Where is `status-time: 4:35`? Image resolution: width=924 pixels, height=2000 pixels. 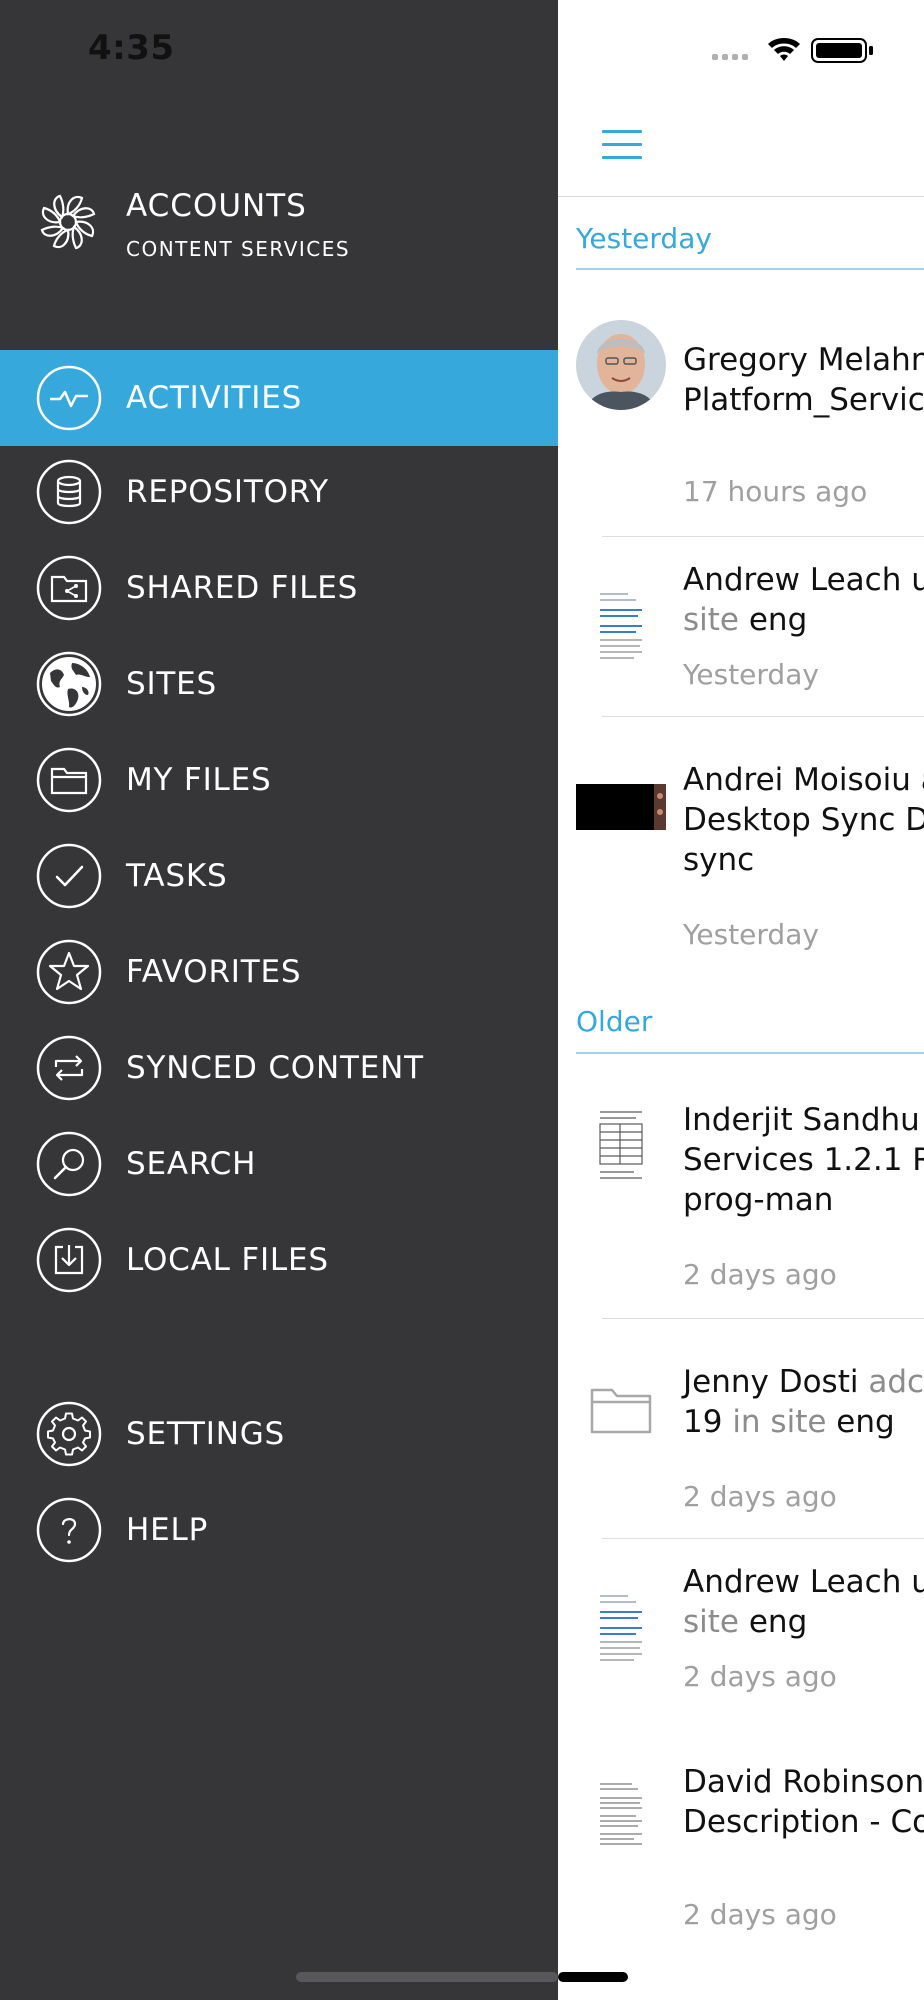
status-time: 4:35 is located at coordinates (131, 48).